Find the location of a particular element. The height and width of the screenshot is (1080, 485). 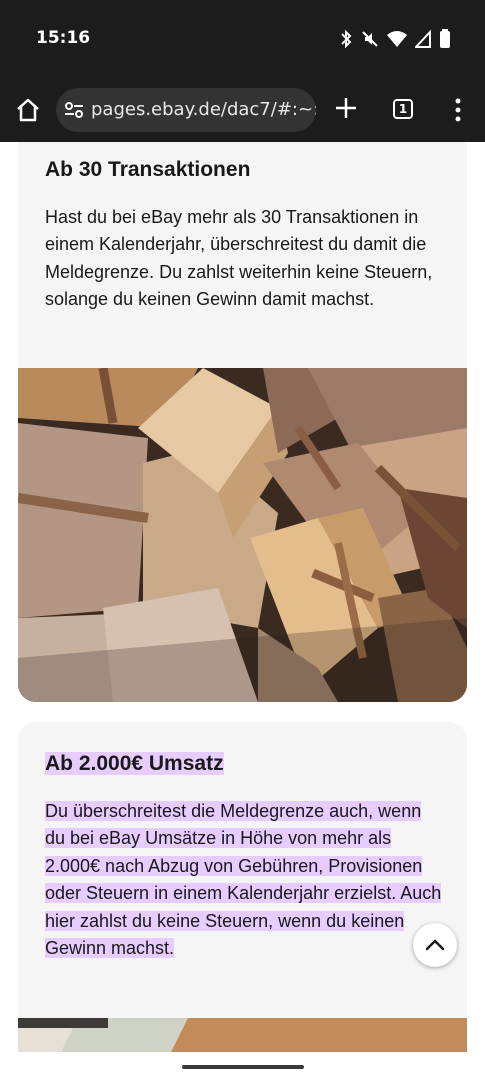

site-settings-icon is located at coordinates (74, 110).